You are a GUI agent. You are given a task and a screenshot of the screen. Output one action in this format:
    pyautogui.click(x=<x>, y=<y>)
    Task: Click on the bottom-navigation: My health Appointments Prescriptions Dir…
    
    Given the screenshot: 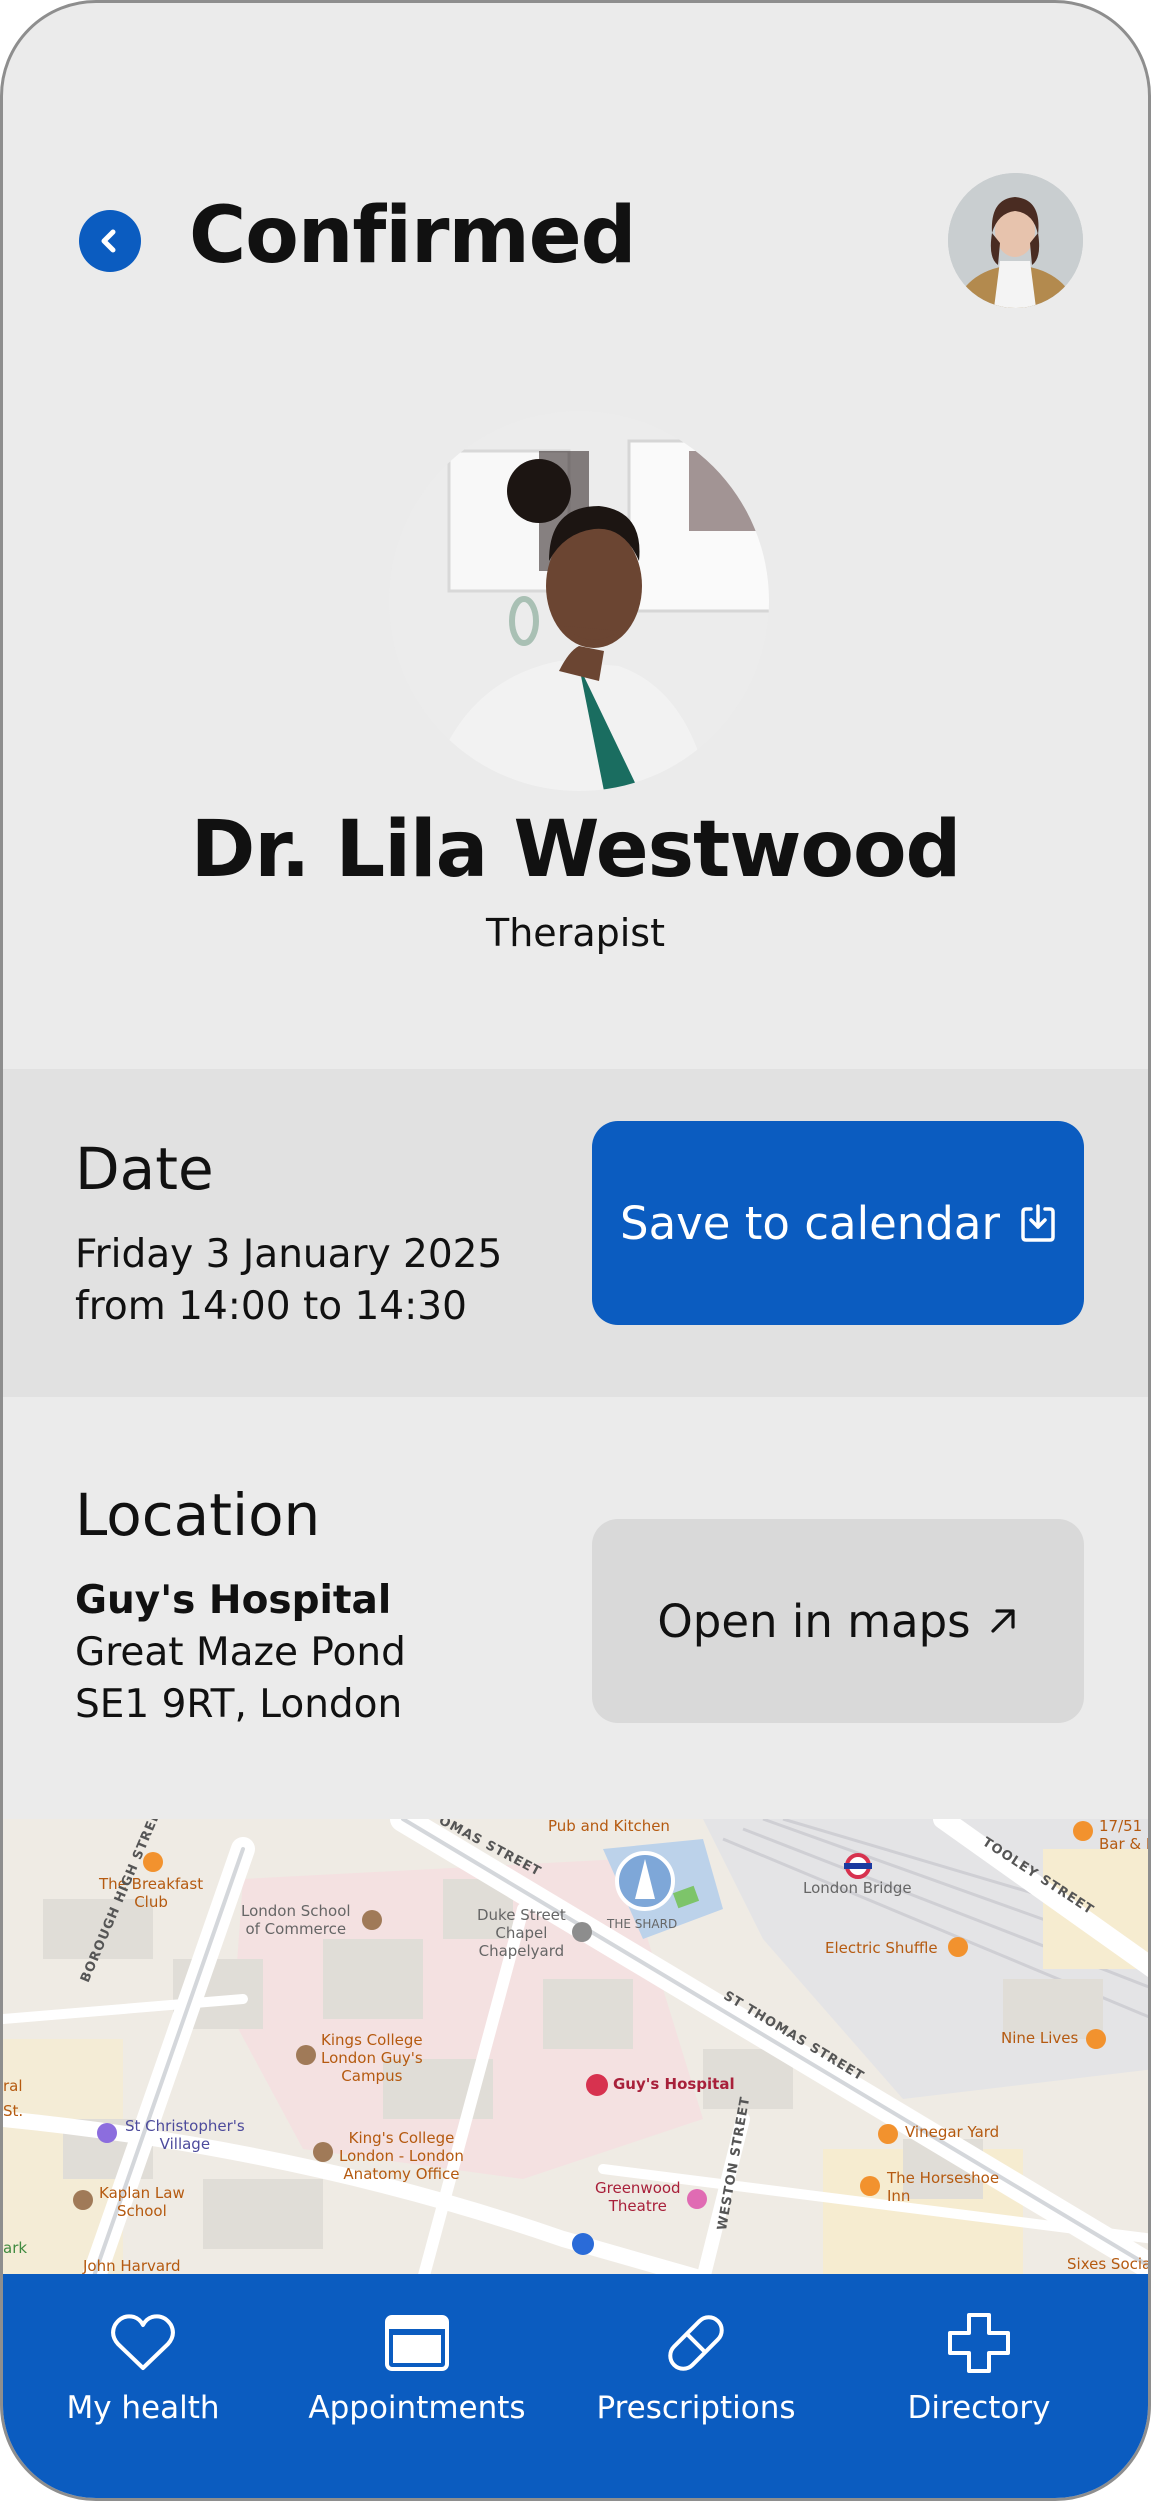 What is the action you would take?
    pyautogui.click(x=575, y=2386)
    